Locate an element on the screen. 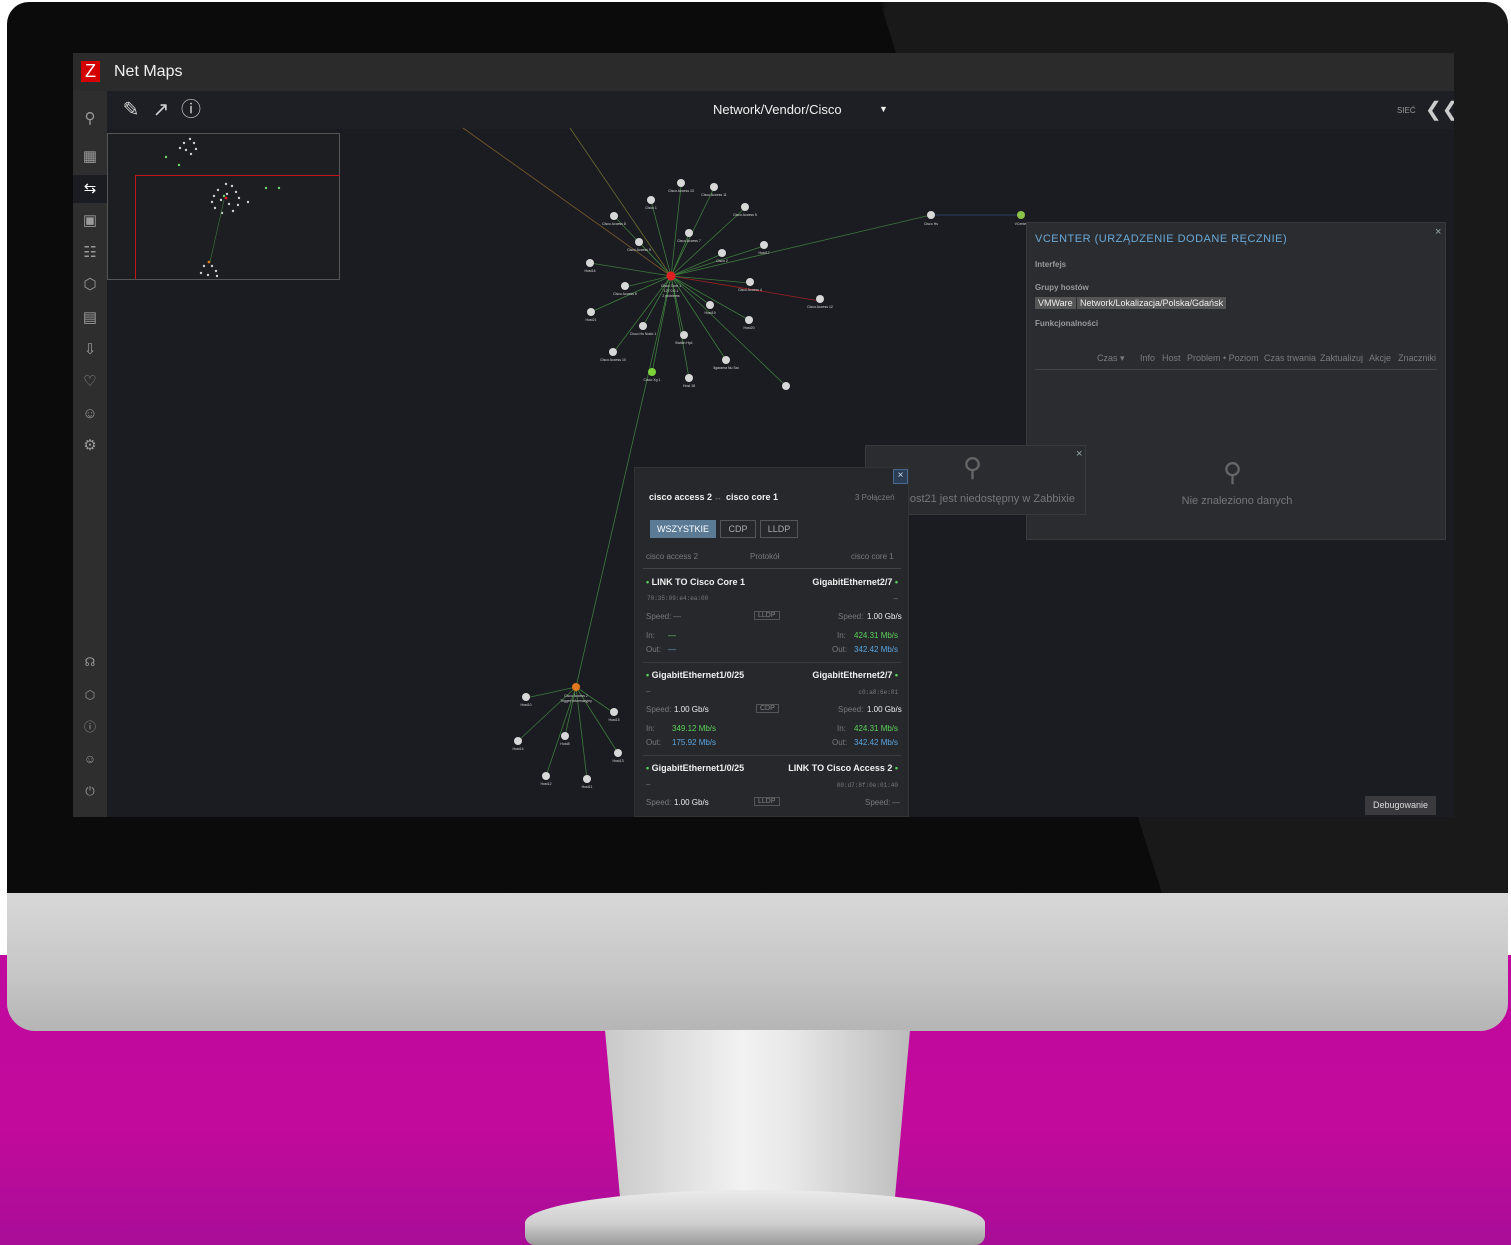 This screenshot has height=1245, width=1511. node: Switch Hp1 is located at coordinates (684, 338).